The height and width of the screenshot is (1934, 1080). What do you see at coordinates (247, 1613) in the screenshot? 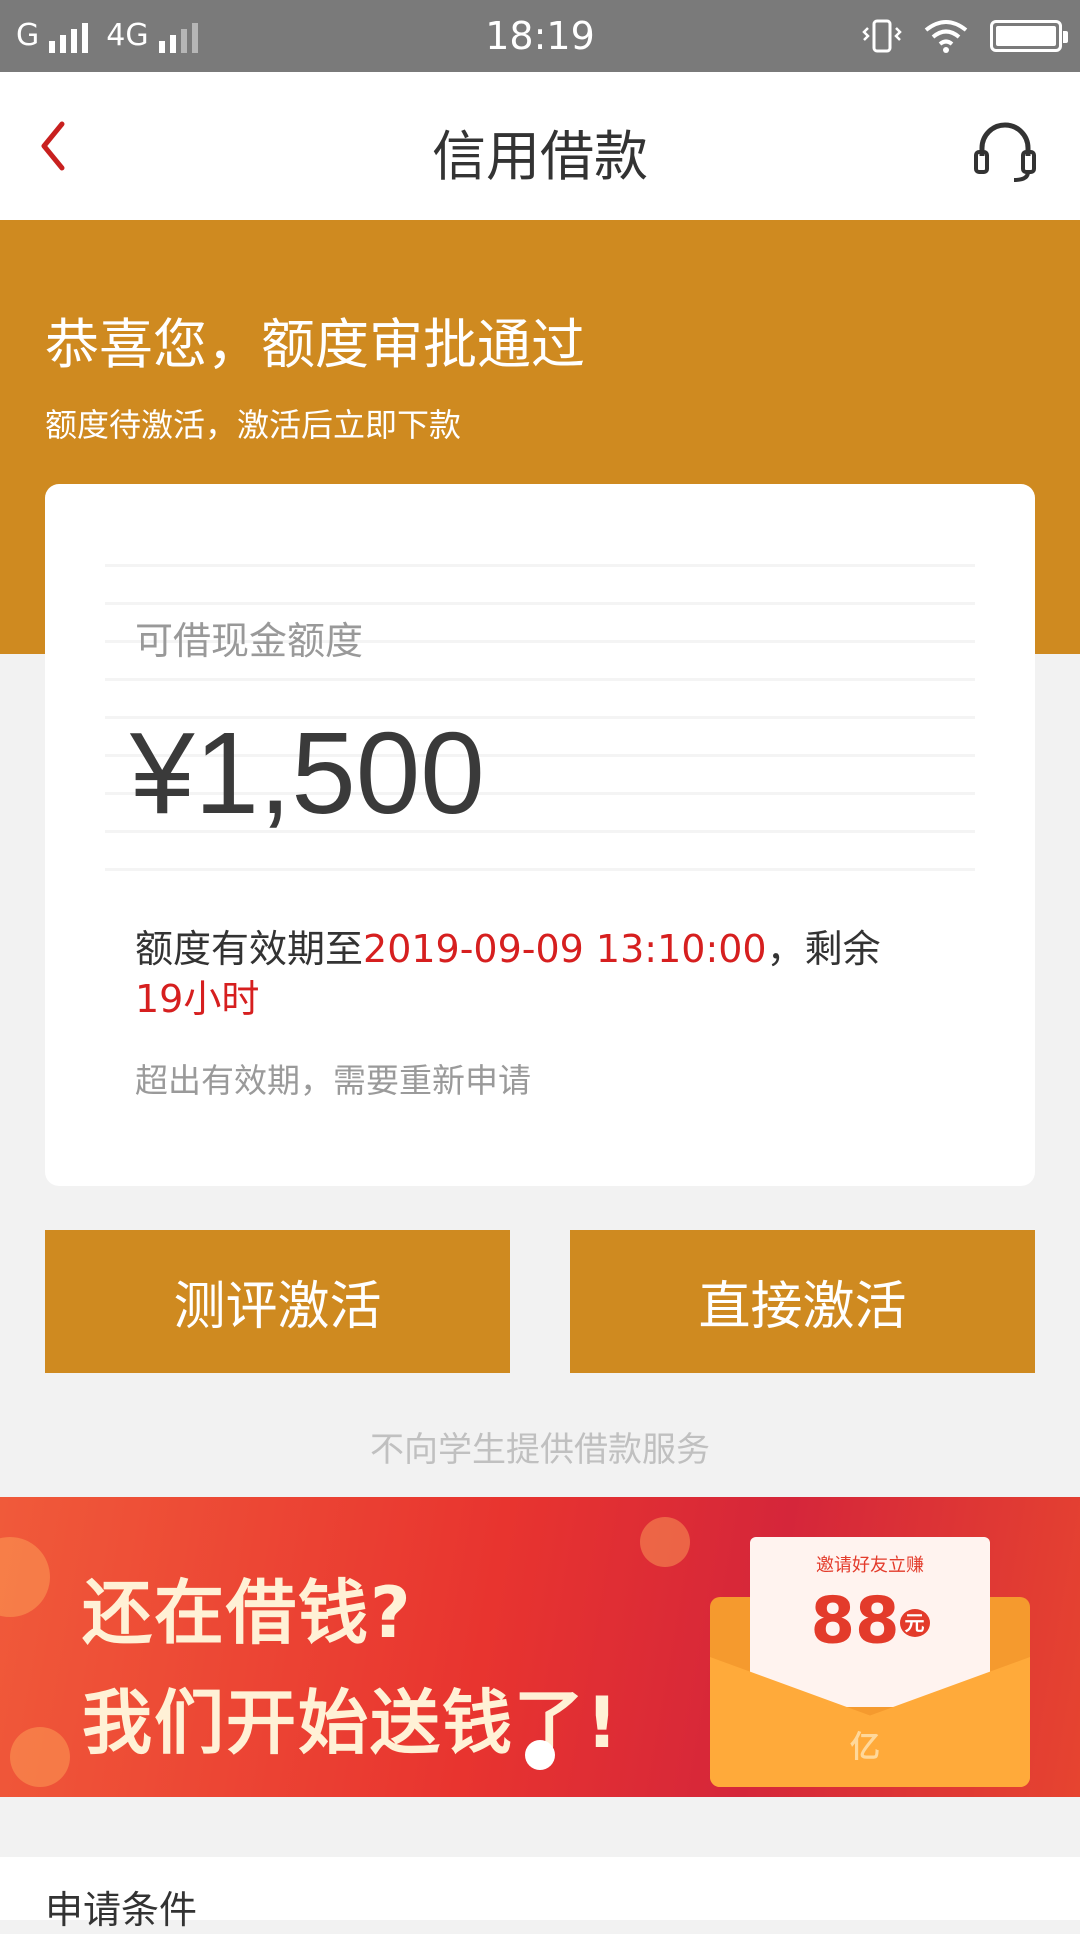
I see `banner-headline-1: 还在借钱?` at bounding box center [247, 1613].